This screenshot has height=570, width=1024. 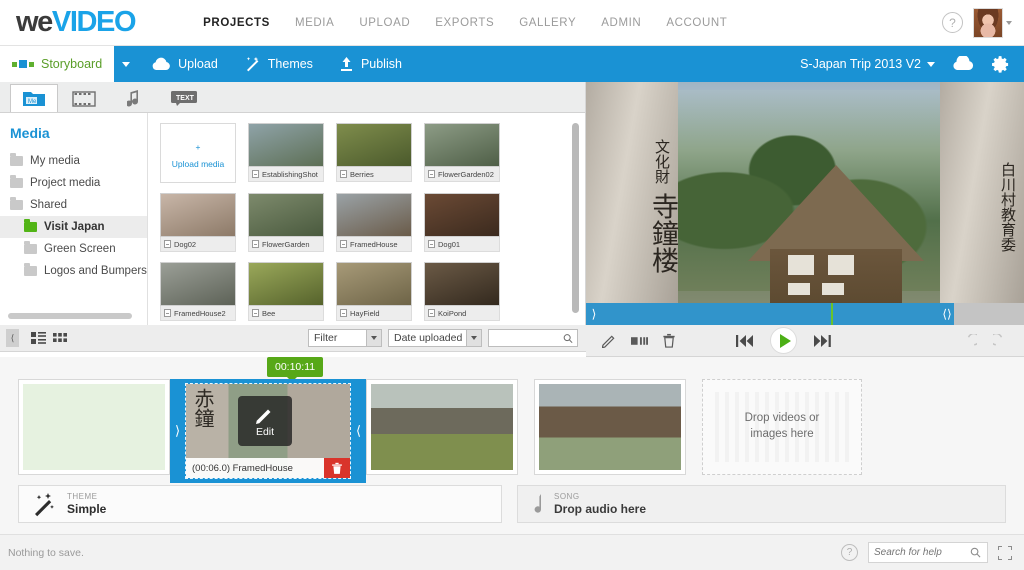 What do you see at coordinates (462, 313) in the screenshot?
I see `media-tile-caption: KoiPond` at bounding box center [462, 313].